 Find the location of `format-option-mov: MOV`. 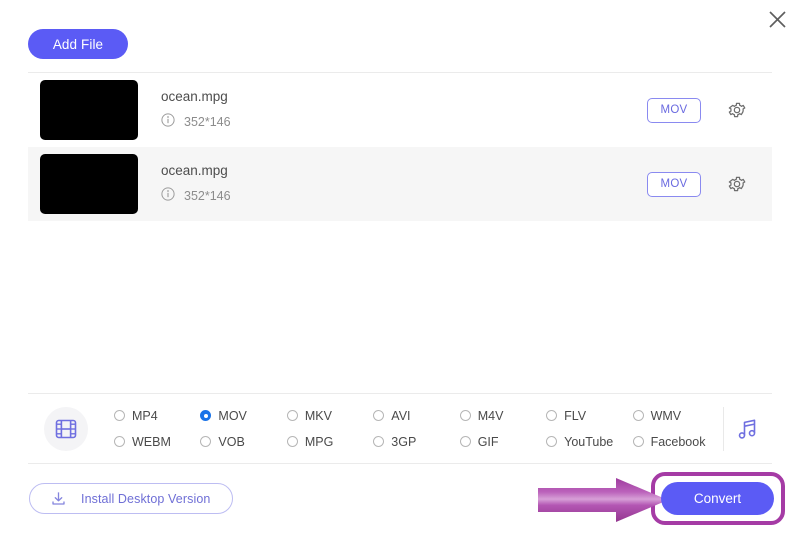

format-option-mov: MOV is located at coordinates (243, 416).